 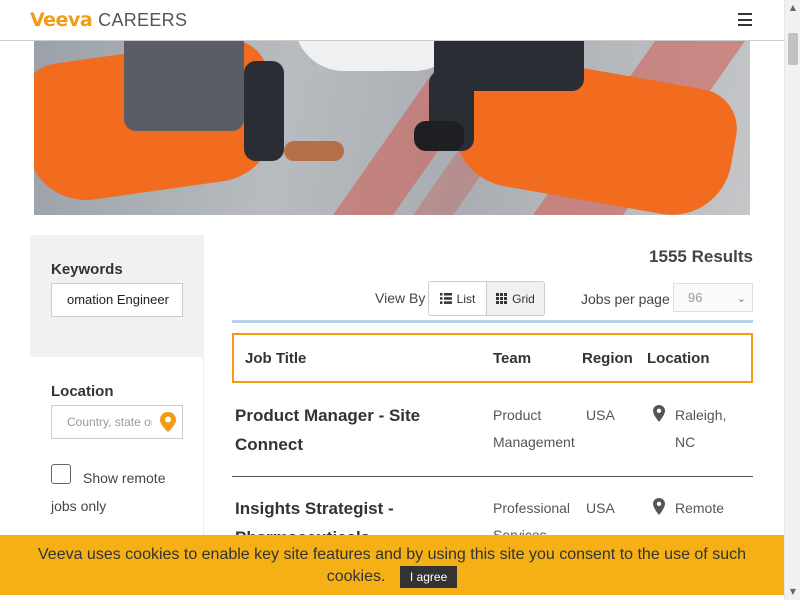 I want to click on header-region: Region, so click(x=607, y=358).